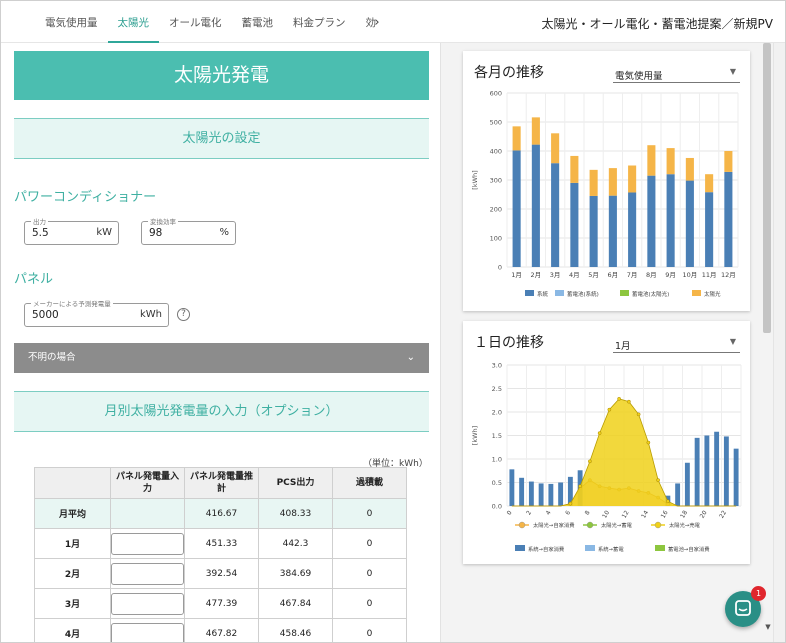 This screenshot has height=643, width=786. I want to click on pcs-cell: 467.84, so click(295, 603).